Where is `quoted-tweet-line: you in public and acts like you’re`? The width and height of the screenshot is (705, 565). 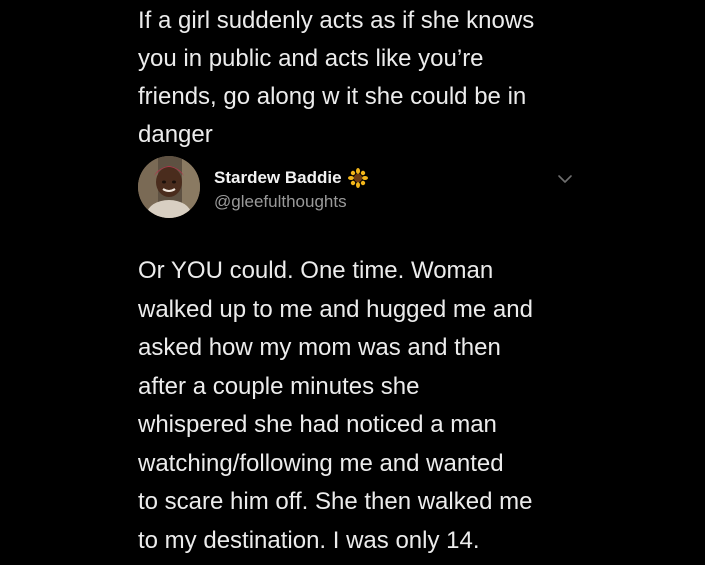 quoted-tweet-line: you in public and acts like you’re is located at coordinates (311, 58).